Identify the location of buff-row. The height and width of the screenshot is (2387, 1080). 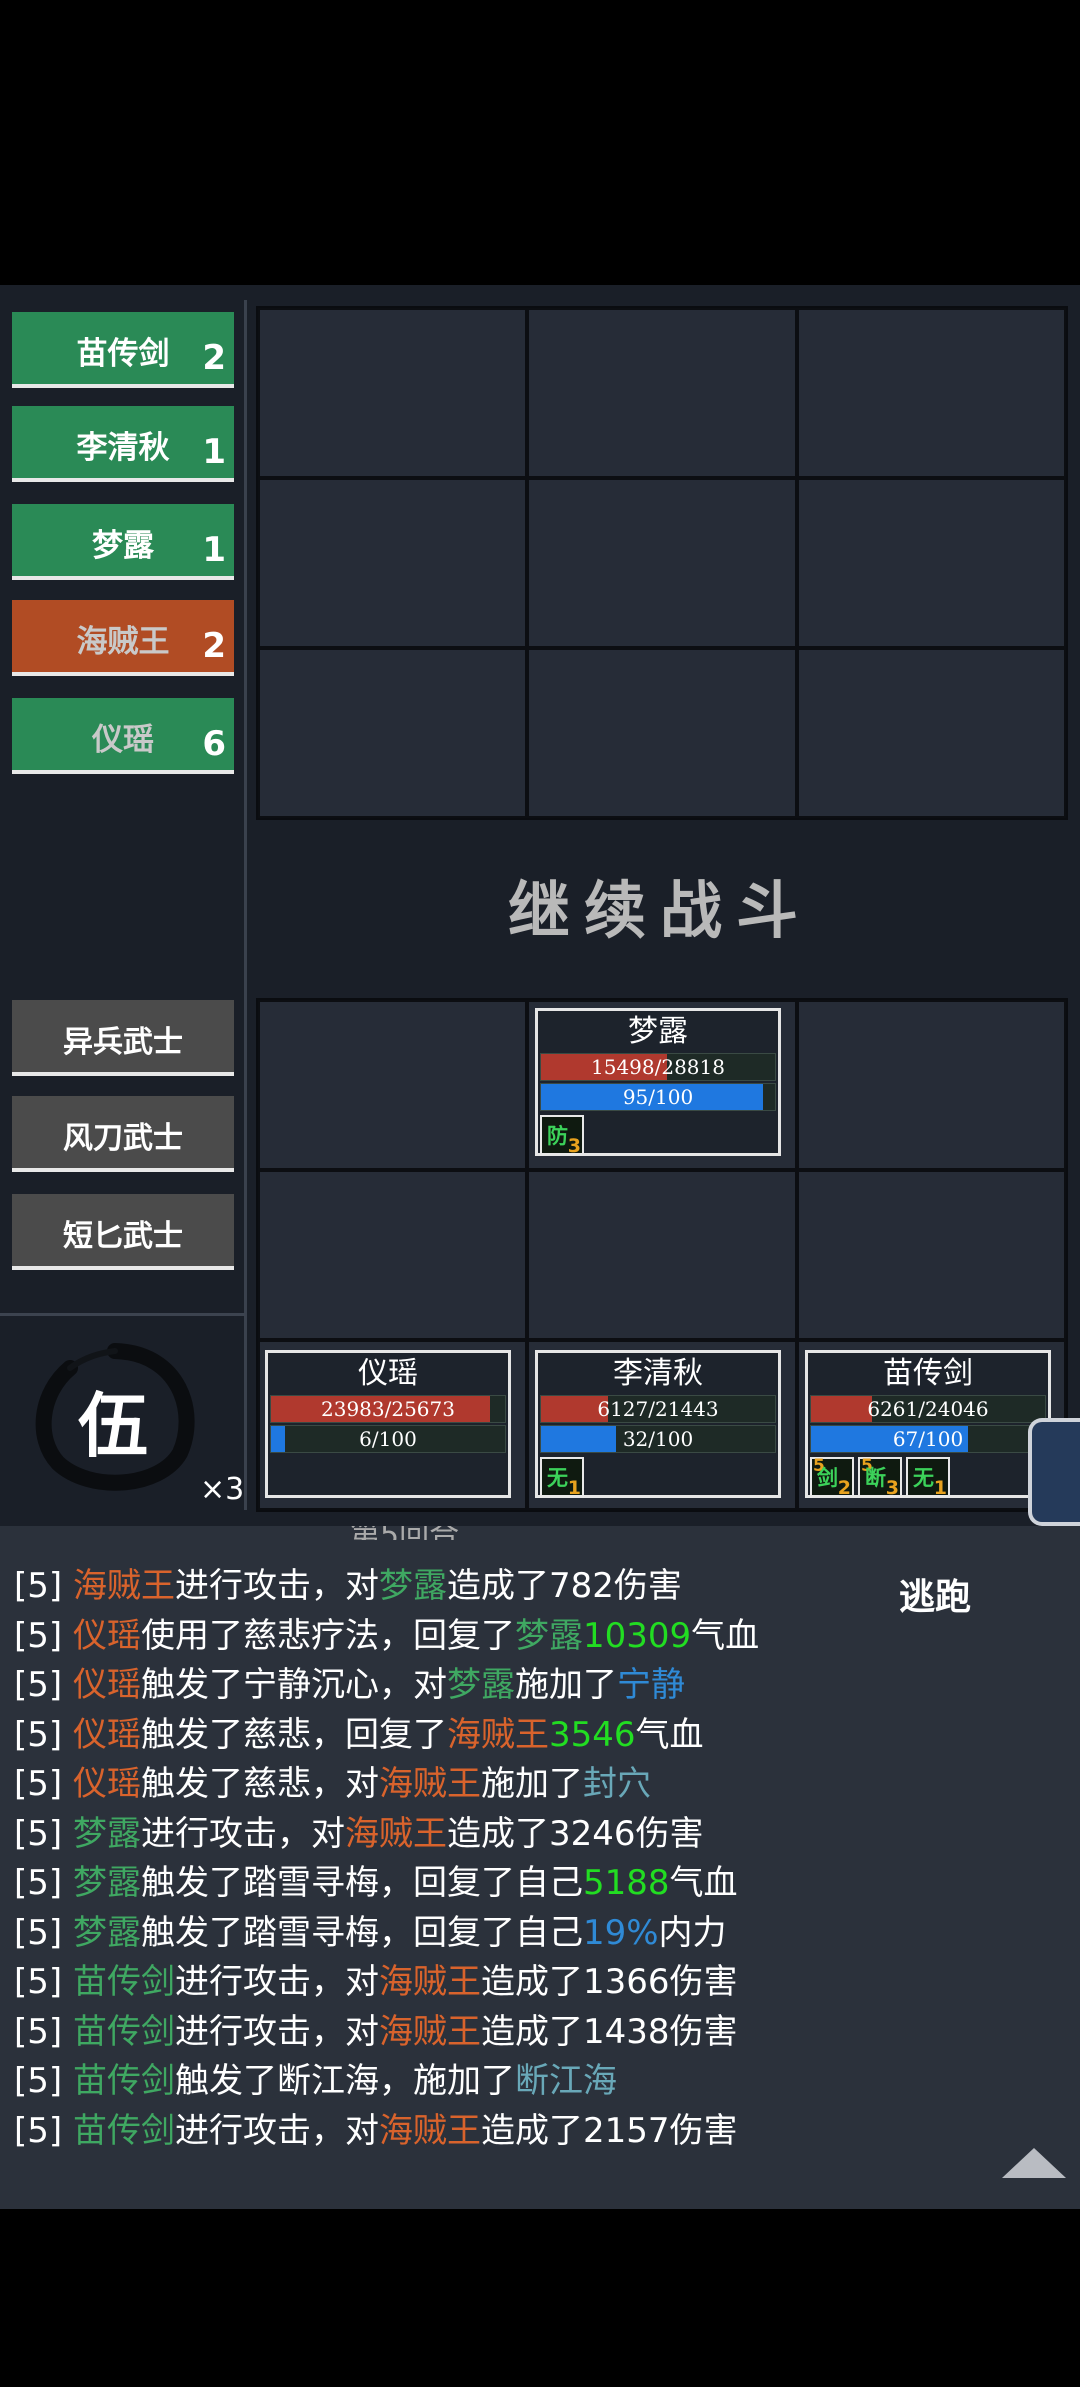
(388, 1476).